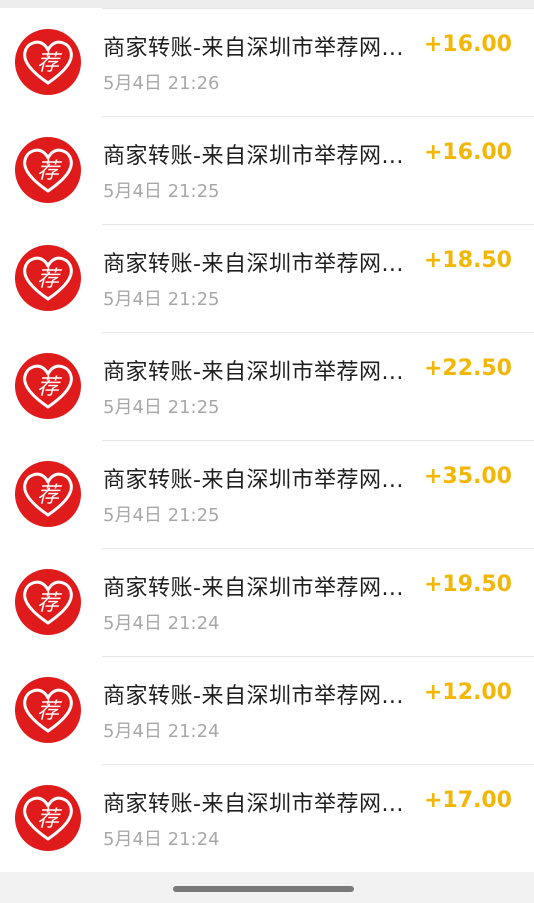  What do you see at coordinates (467, 584) in the screenshot?
I see `transaction-amount: +19.50` at bounding box center [467, 584].